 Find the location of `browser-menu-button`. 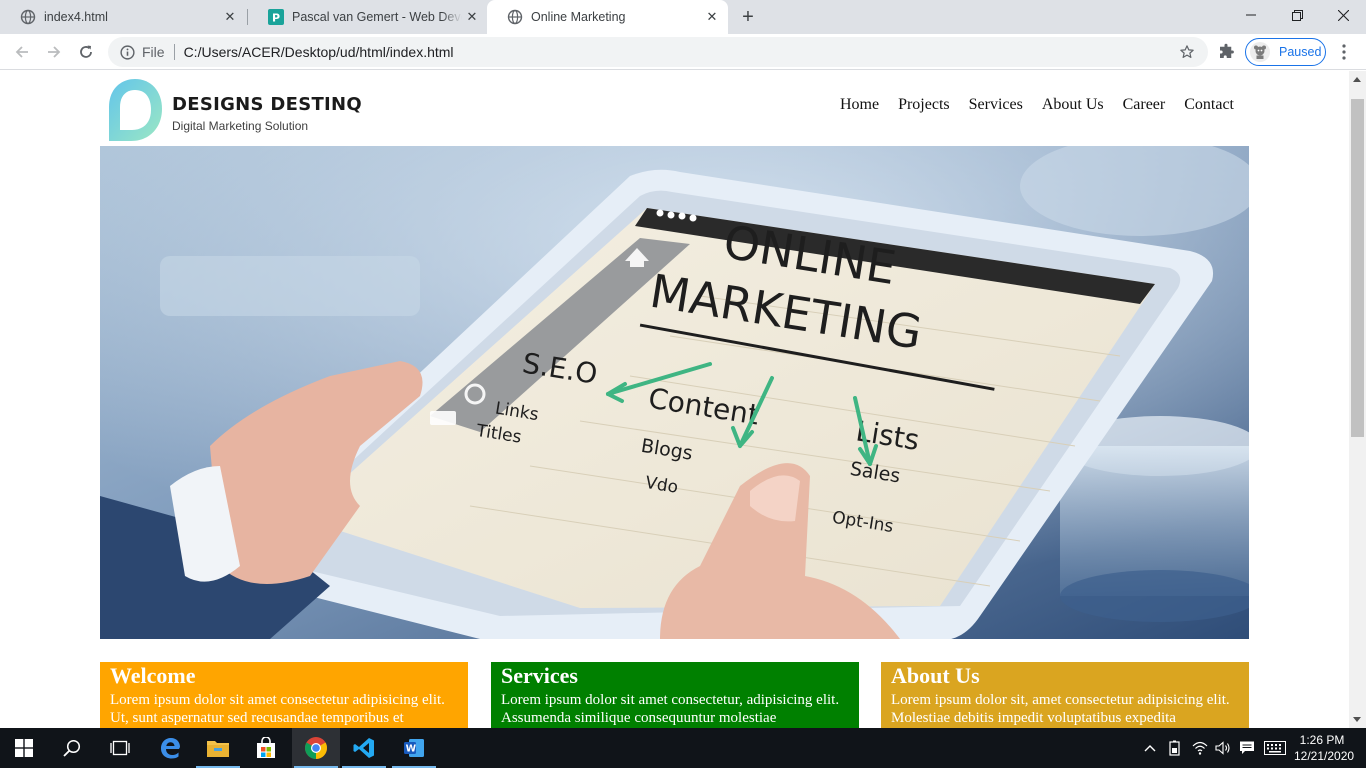

browser-menu-button is located at coordinates (1344, 52).